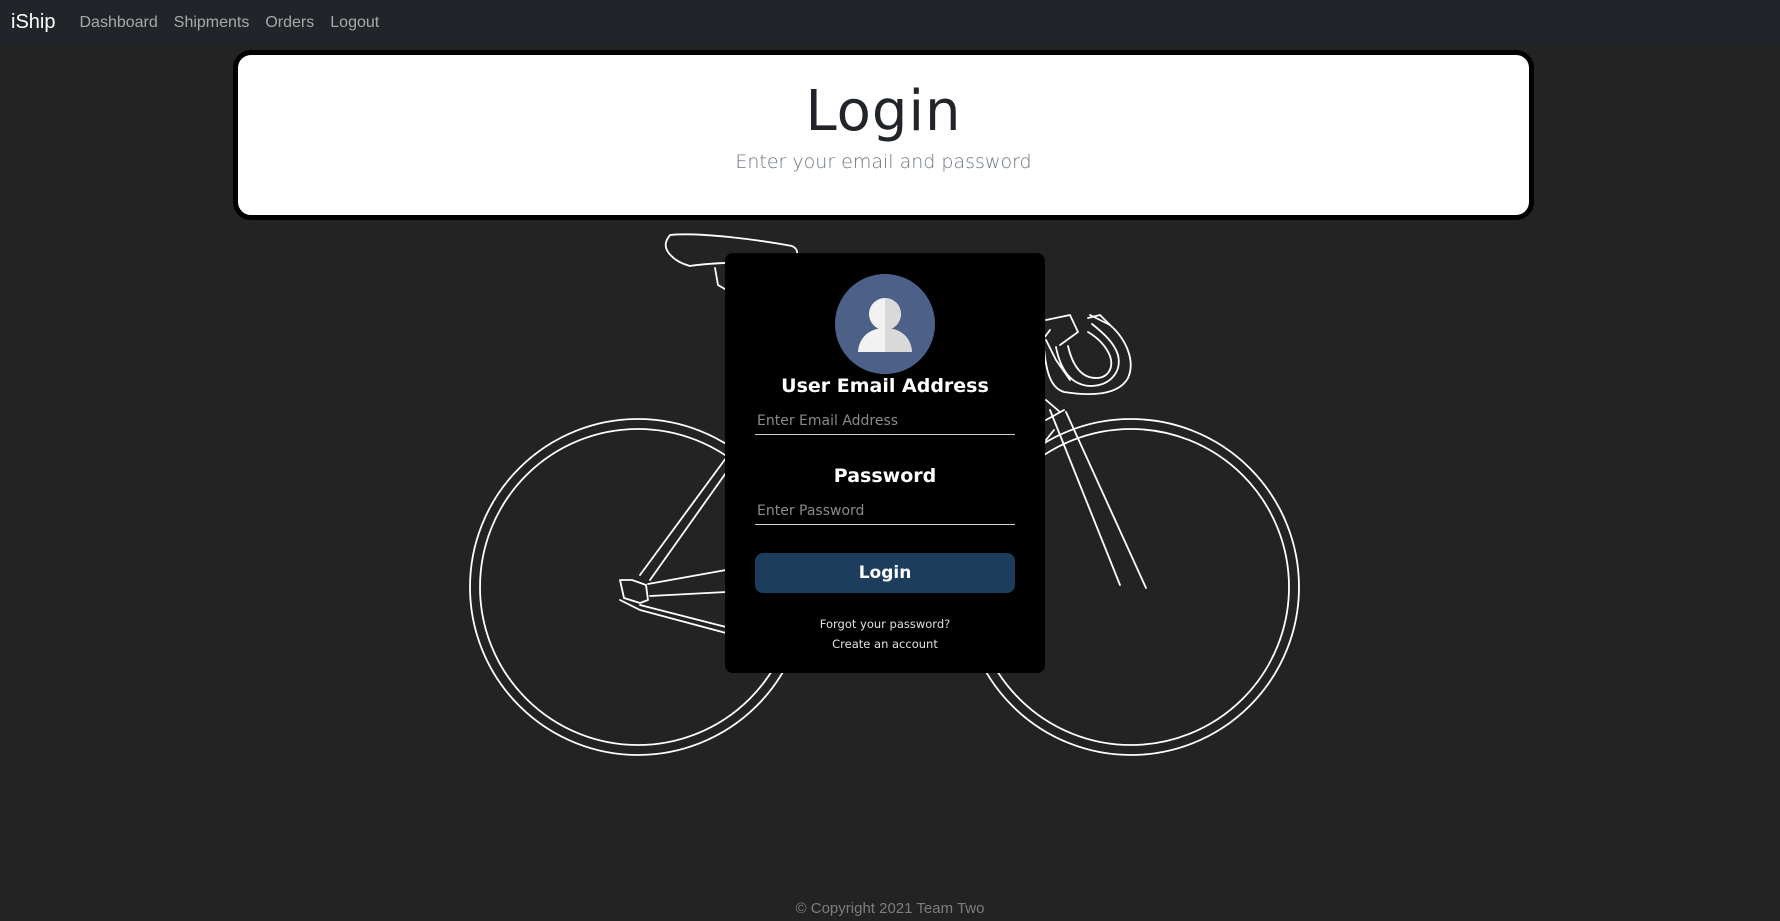  Describe the element at coordinates (118, 23) in the screenshot. I see `nav-link-dashboard: Dashboard` at that location.